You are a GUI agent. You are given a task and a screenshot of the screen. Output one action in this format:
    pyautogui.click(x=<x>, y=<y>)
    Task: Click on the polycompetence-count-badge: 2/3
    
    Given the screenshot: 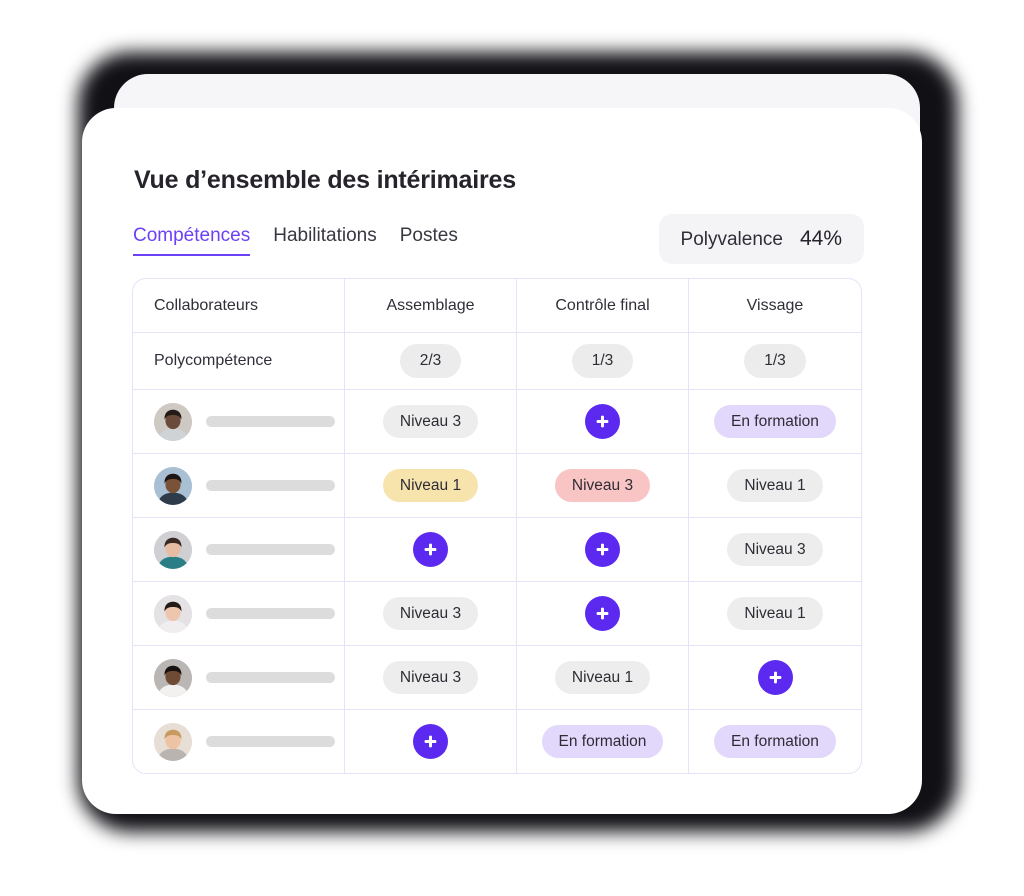 What is the action you would take?
    pyautogui.click(x=430, y=361)
    